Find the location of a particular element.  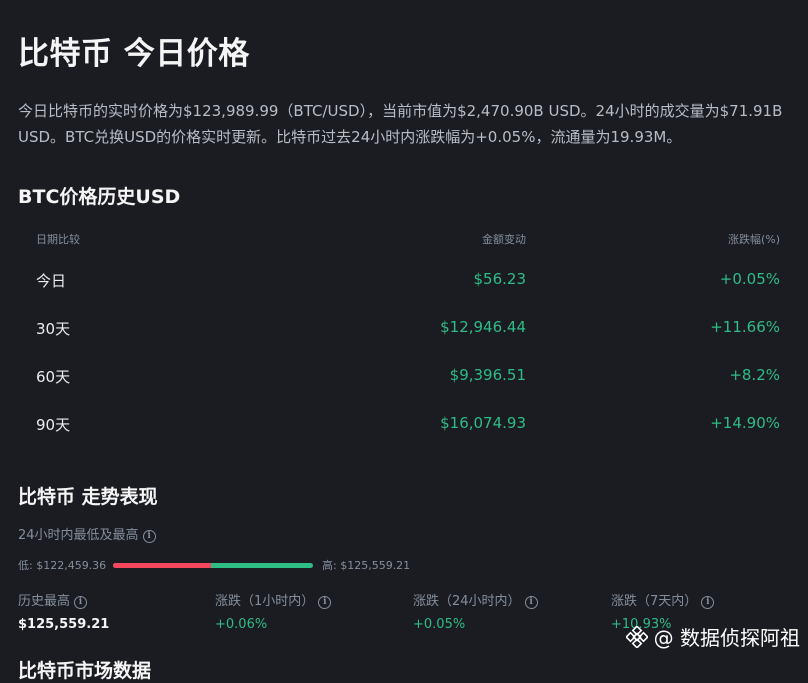

header-period: 日期比较 is located at coordinates (58, 239).